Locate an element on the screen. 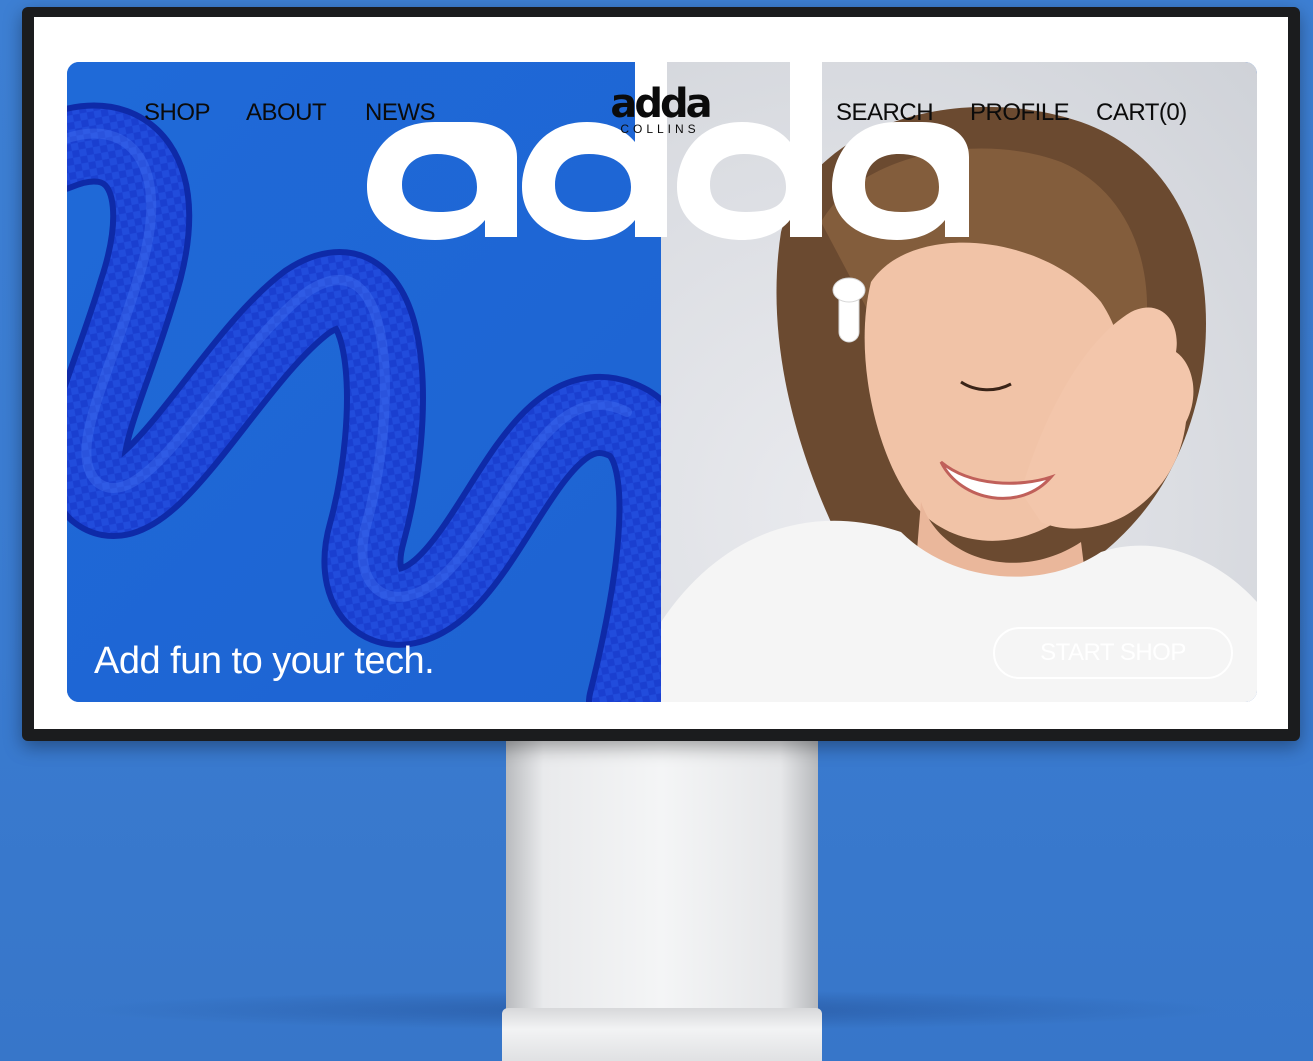  brand-logo: adda COLLINS is located at coordinates (660, 110).